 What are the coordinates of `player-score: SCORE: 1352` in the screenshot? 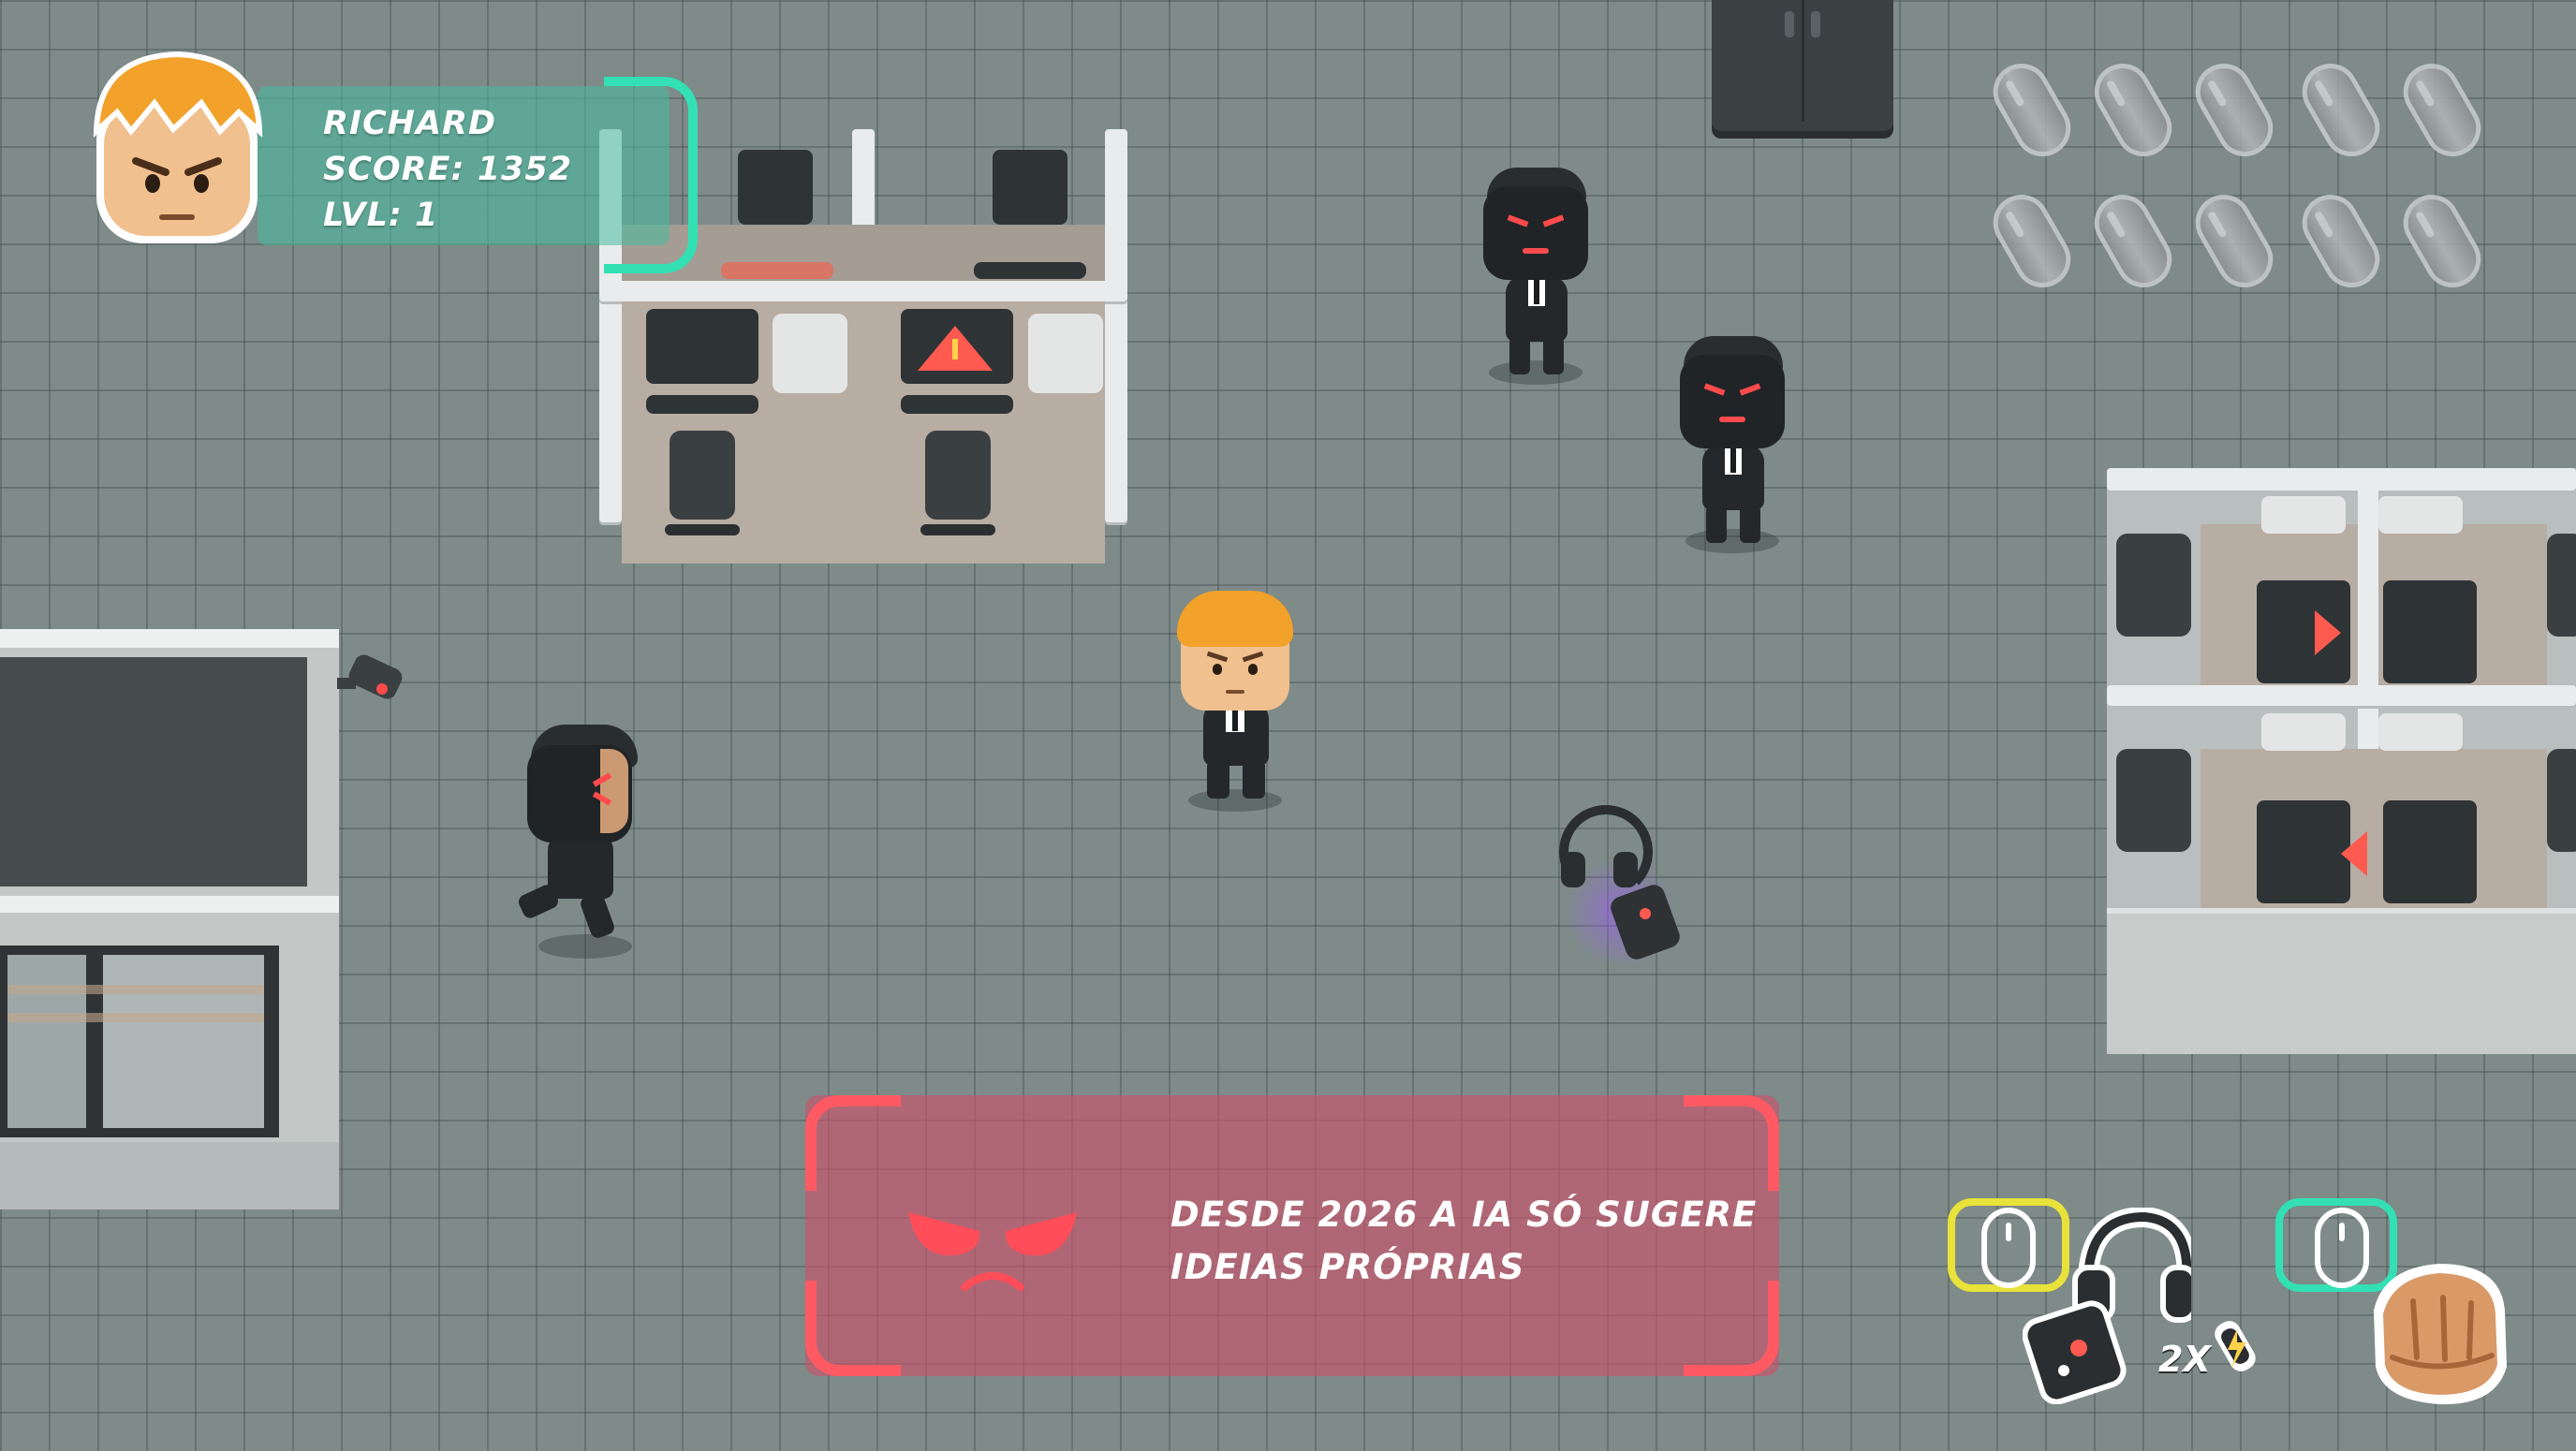 It's located at (448, 169).